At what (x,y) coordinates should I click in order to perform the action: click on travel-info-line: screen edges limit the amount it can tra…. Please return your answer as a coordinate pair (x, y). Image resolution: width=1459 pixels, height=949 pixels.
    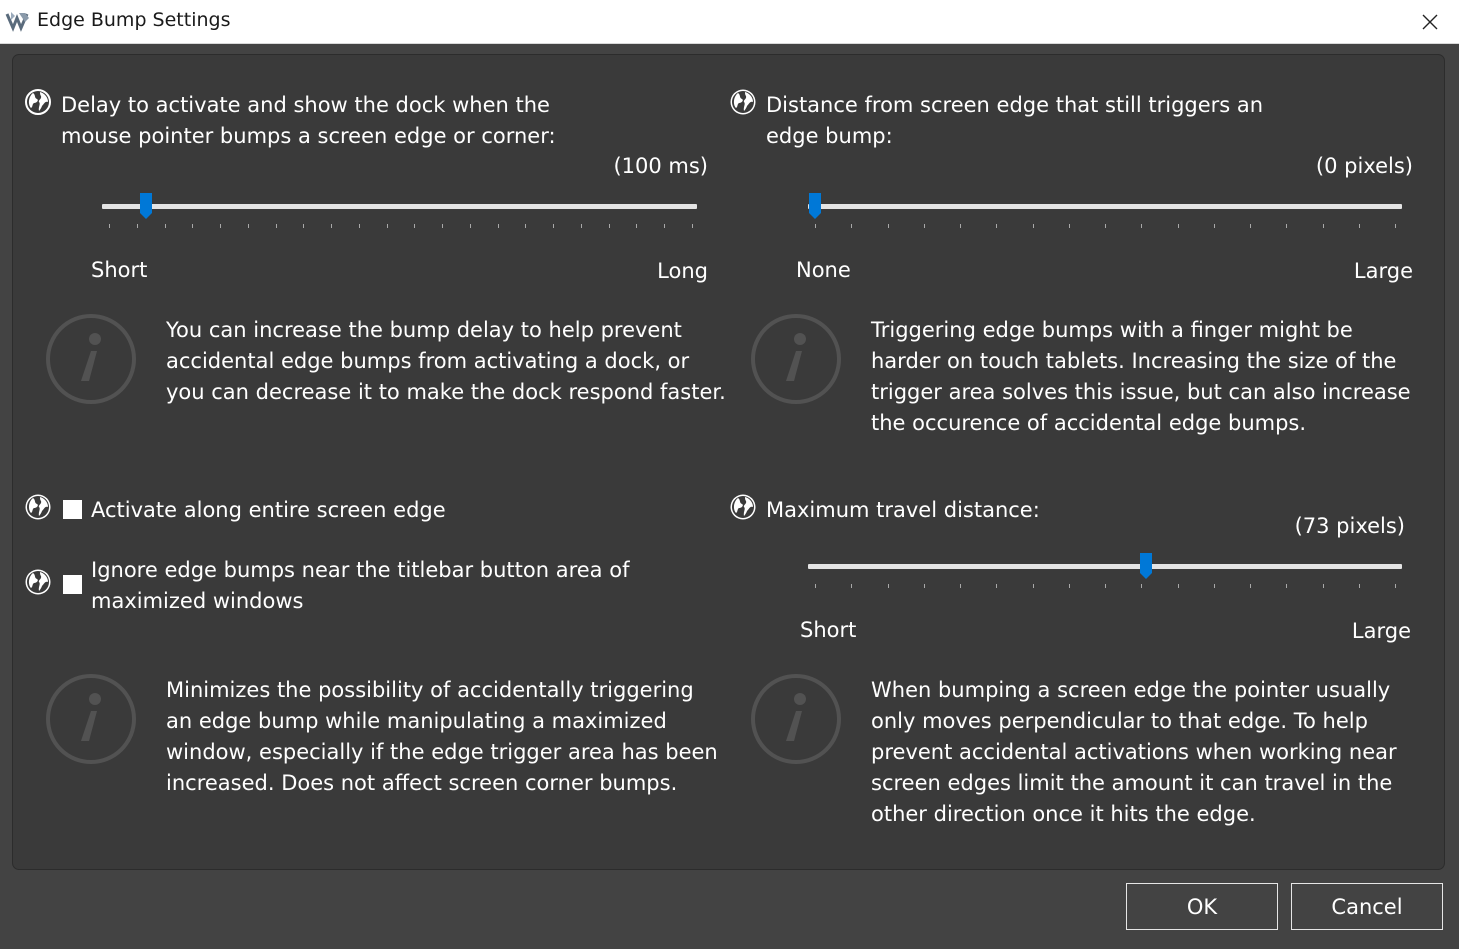
    Looking at the image, I should click on (1132, 783).